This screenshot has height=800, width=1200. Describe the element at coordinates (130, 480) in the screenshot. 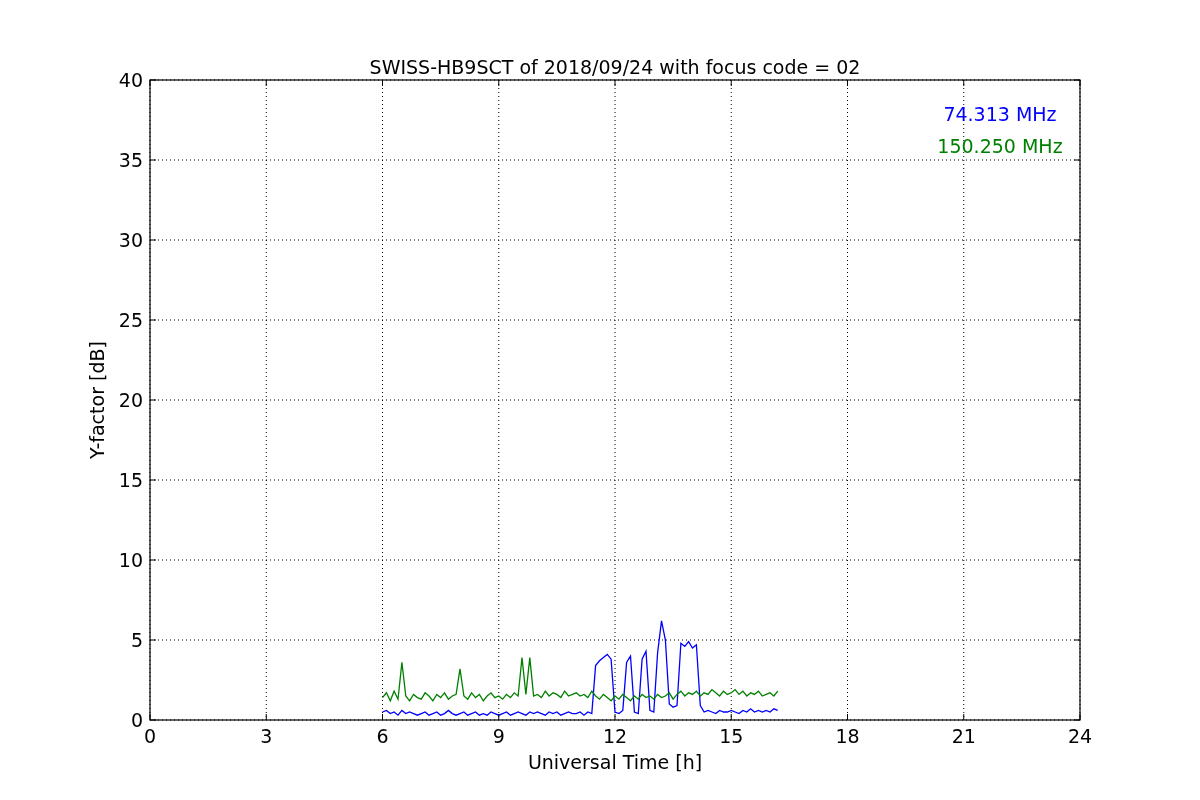

I see `y-tick-label: 15` at that location.